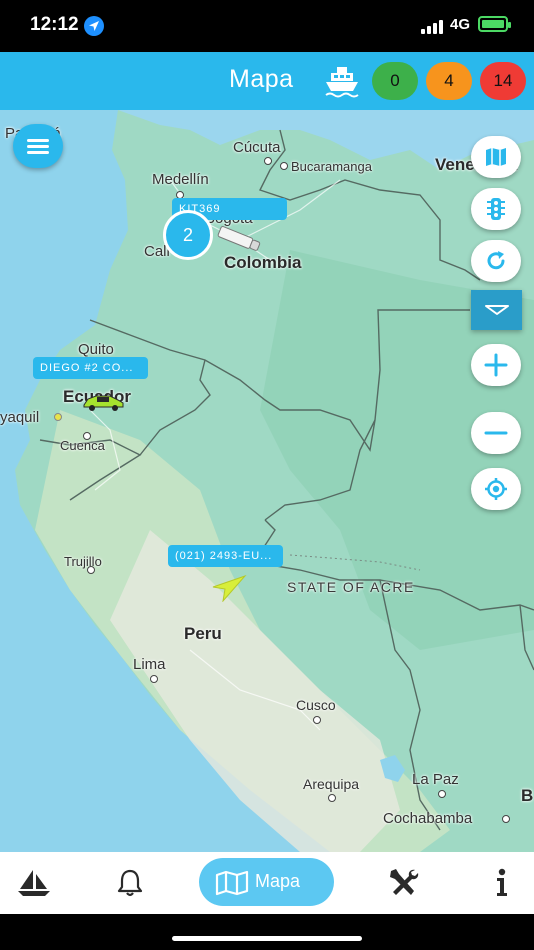 This screenshot has height=950, width=534. I want to click on ship-icon, so click(342, 81).